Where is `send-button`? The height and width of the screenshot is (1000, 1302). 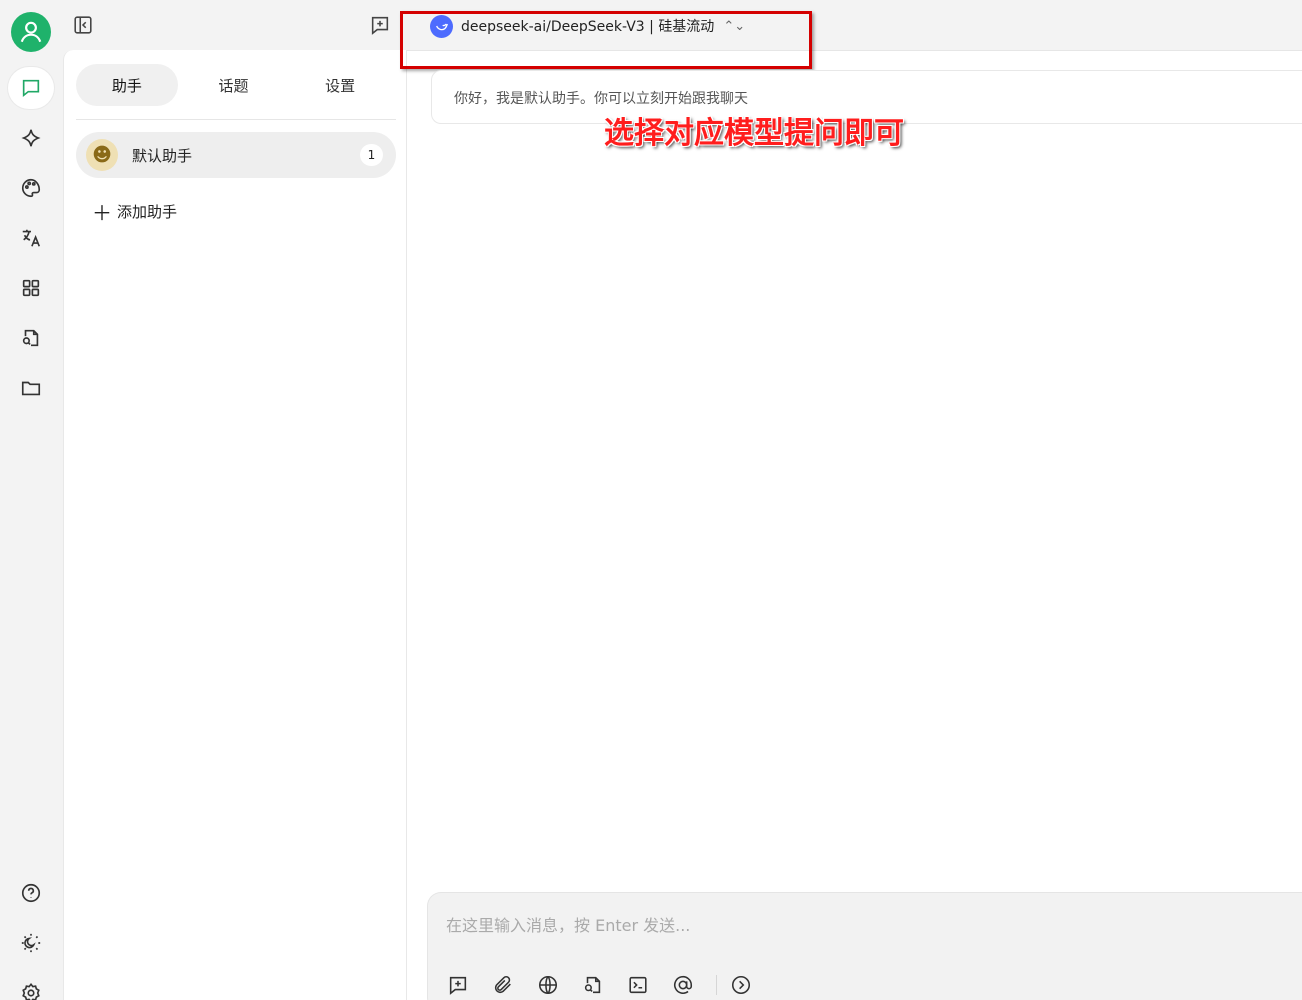 send-button is located at coordinates (741, 985).